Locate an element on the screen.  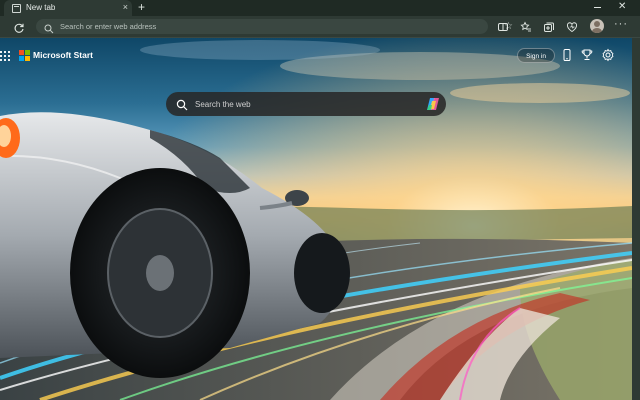
profile-avatar is located at coordinates (597, 26).